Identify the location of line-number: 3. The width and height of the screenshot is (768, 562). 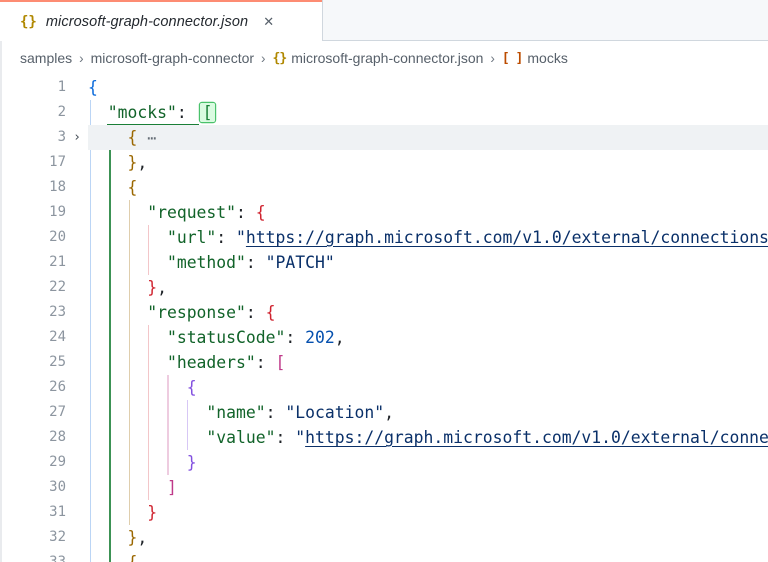
(61, 137).